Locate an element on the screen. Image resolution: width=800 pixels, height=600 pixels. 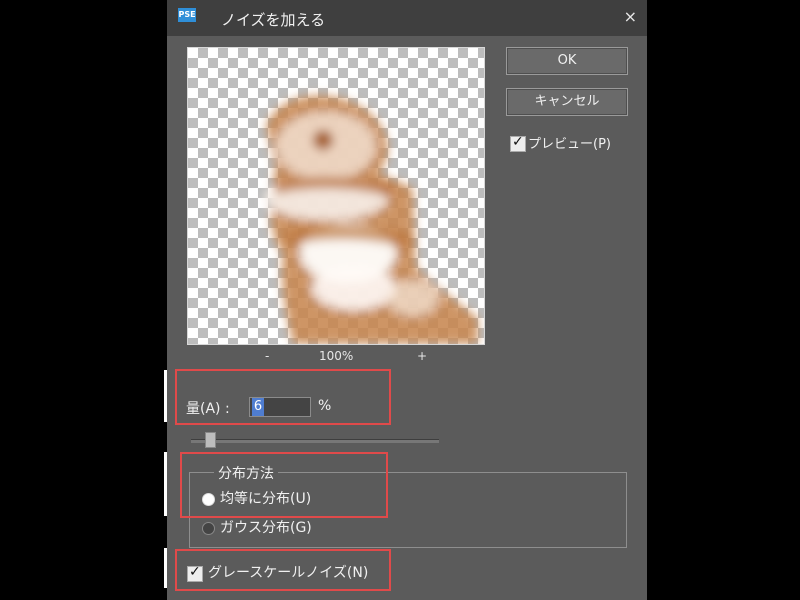
cancel-button: キャンセル is located at coordinates (567, 102).